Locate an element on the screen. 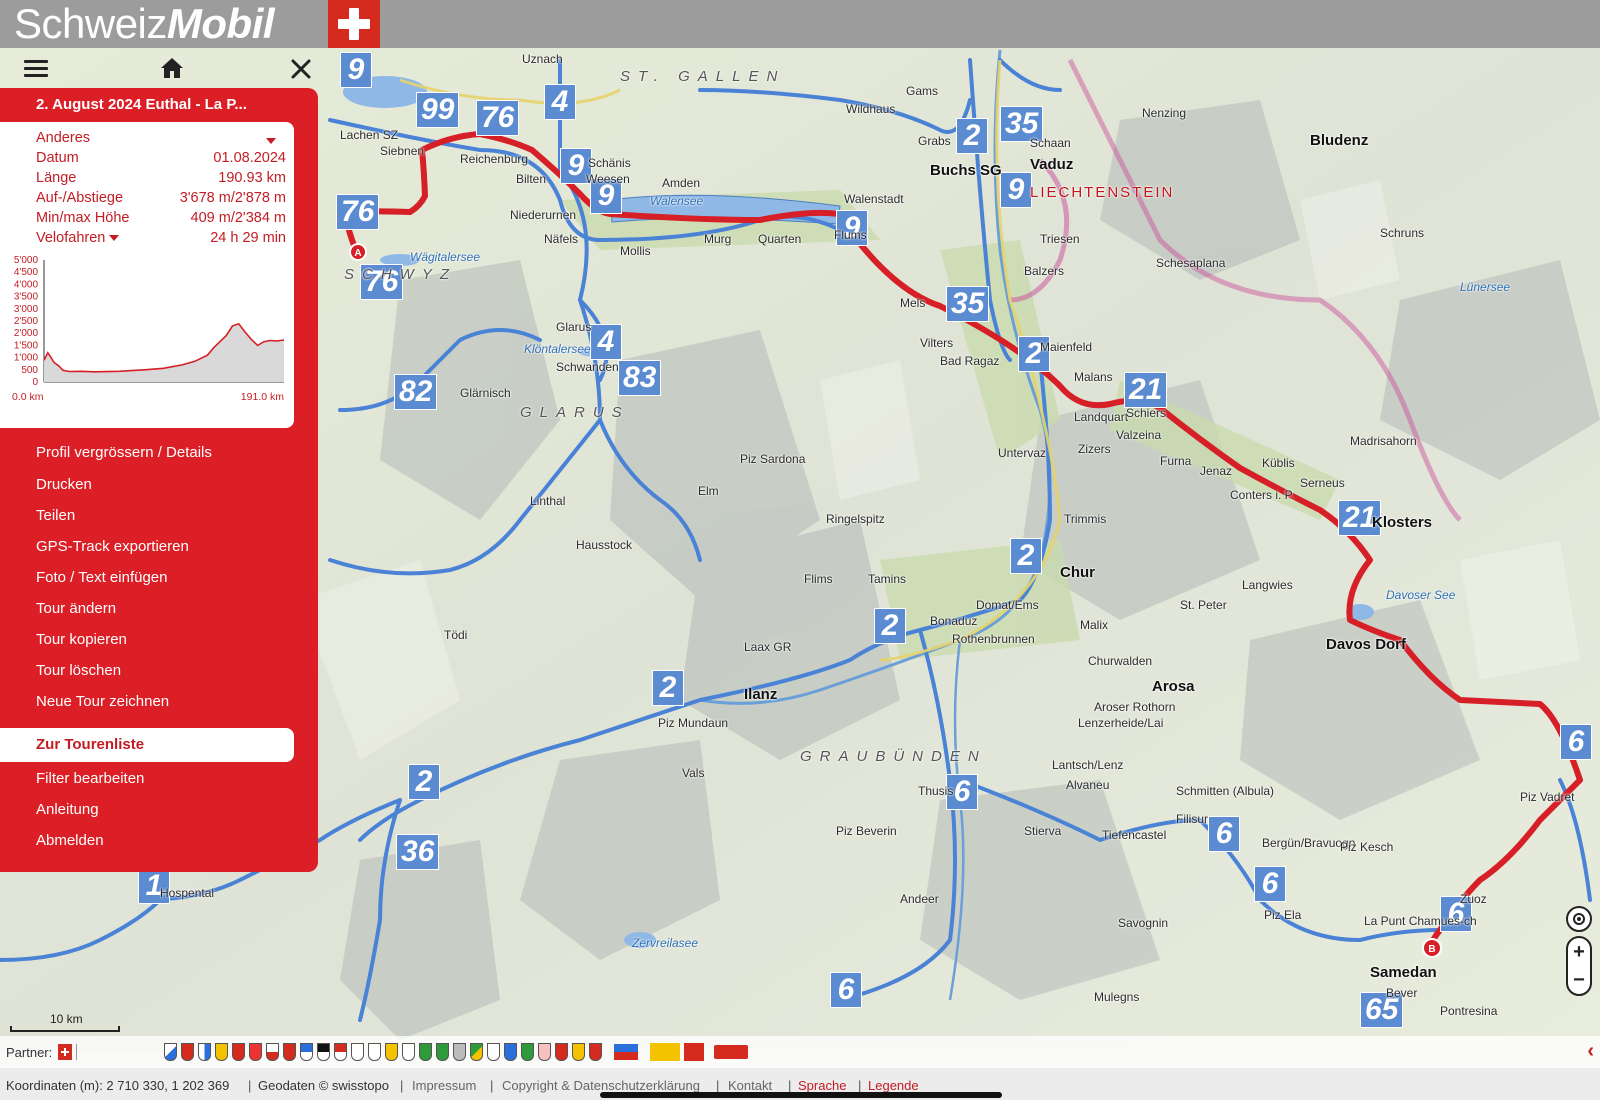 The height and width of the screenshot is (1100, 1600). mode-select: Velofahren is located at coordinates (78, 240).